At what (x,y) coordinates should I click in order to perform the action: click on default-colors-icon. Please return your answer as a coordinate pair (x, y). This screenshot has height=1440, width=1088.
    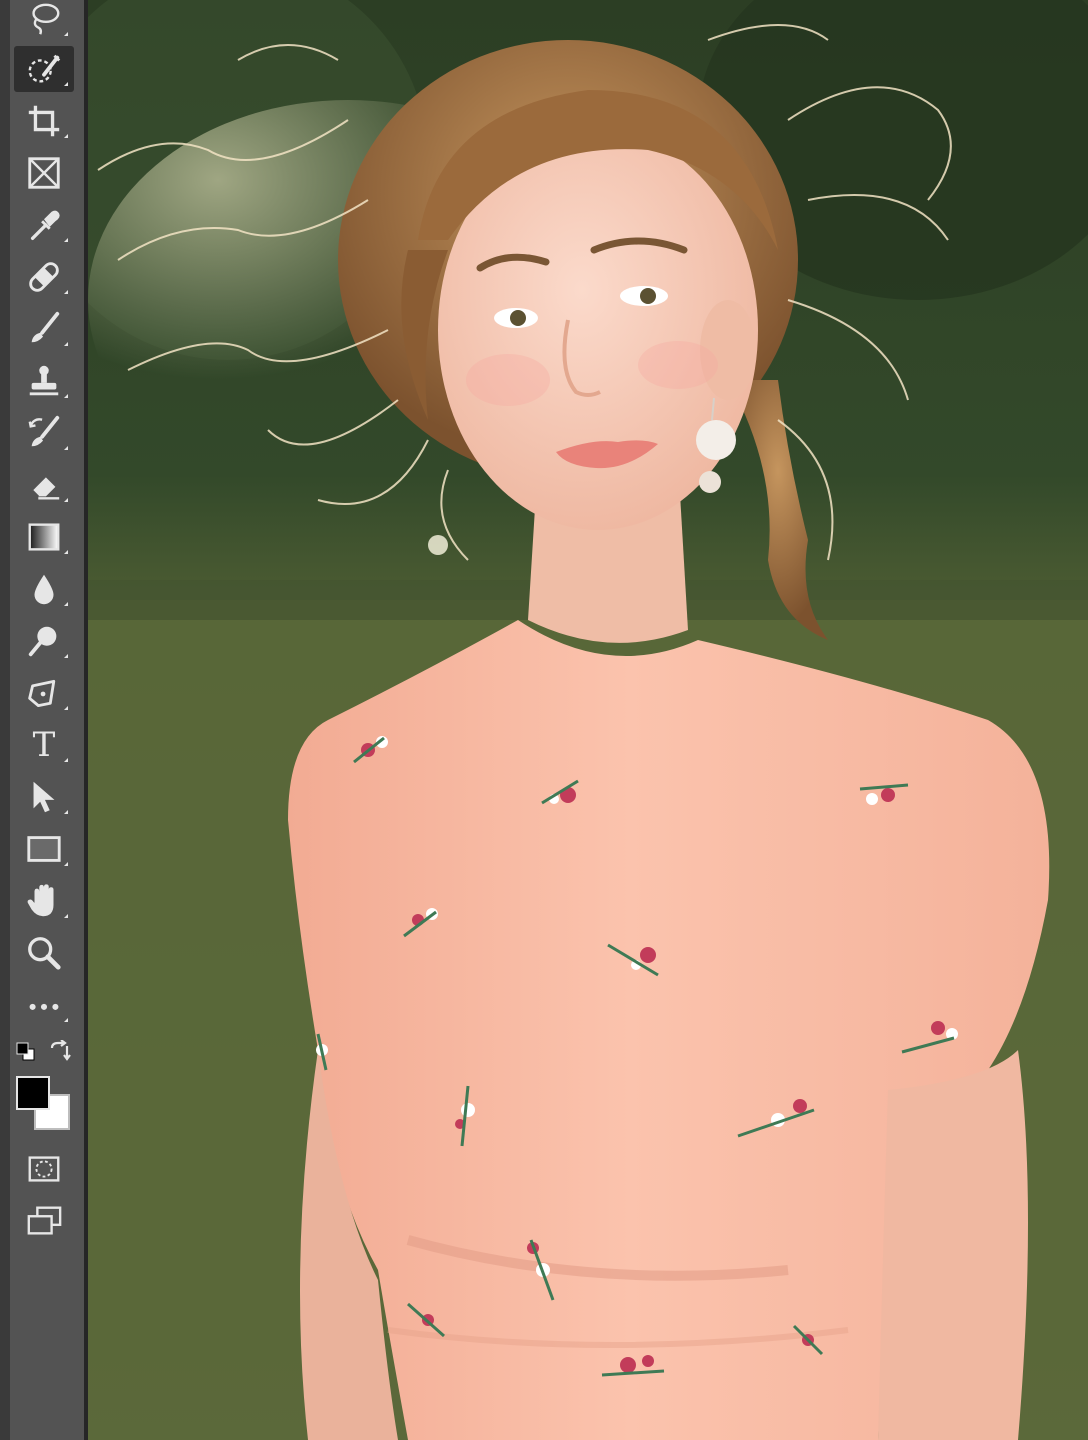
    Looking at the image, I should click on (26, 1052).